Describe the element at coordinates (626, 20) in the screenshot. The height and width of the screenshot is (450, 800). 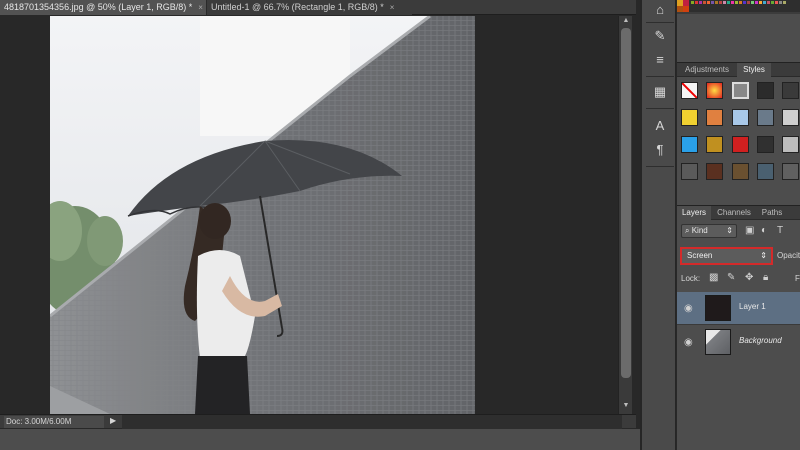
I see `scroll-up-icon: ▲` at that location.